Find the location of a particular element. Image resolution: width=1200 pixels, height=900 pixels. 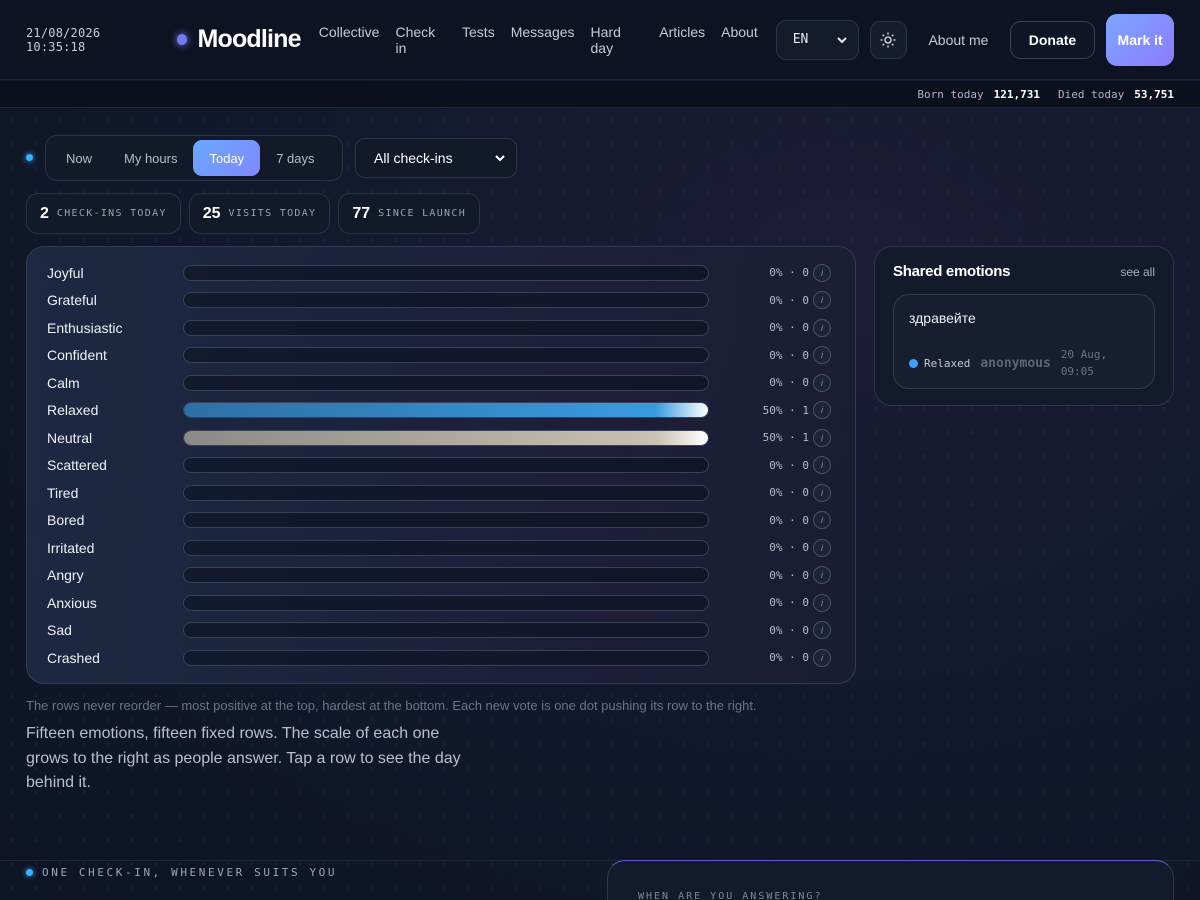

emotion-row-joyful: Joyful 0% · 0 i is located at coordinates (441, 273).